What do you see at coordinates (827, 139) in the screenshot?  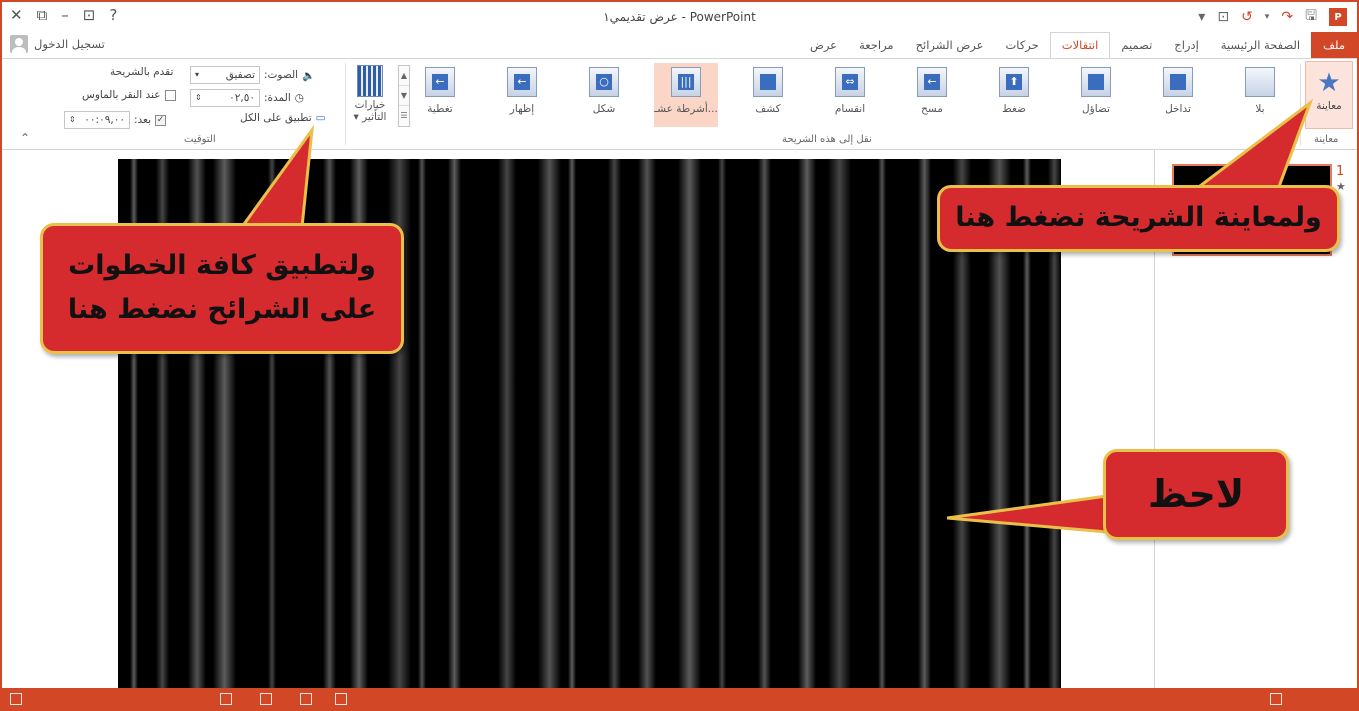 I see `transitions-group-label: نقل إلى هذه الشريحة` at bounding box center [827, 139].